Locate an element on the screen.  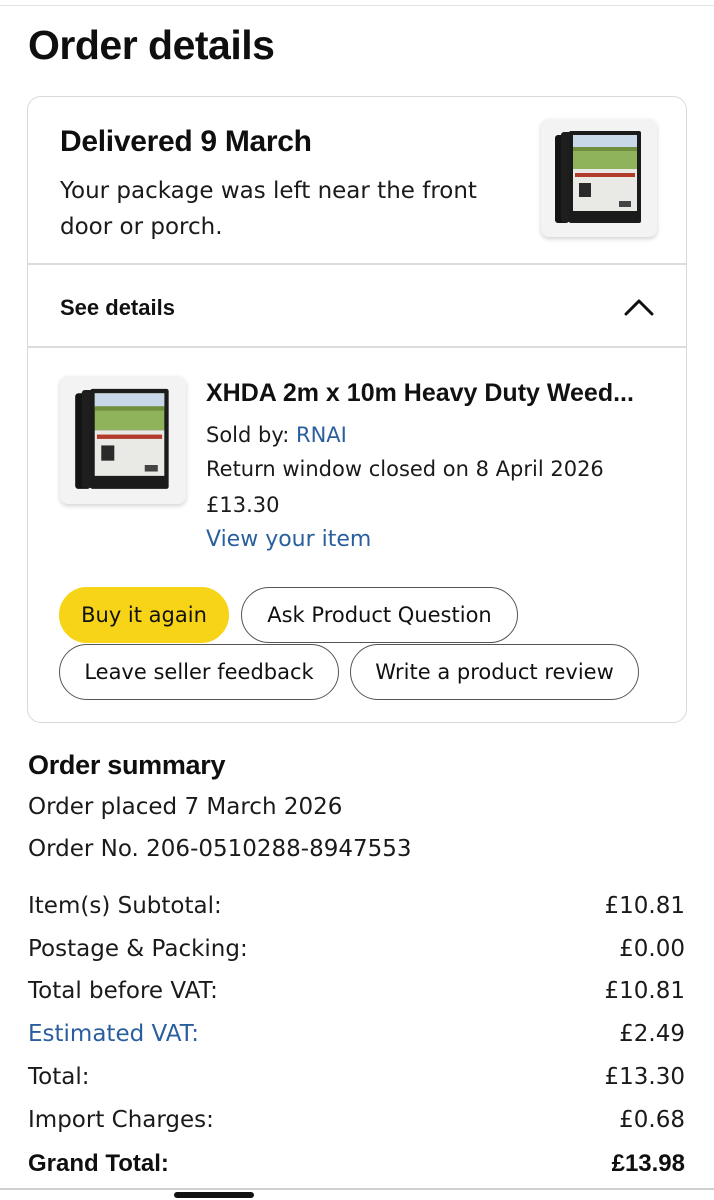
row-label: Total before VAT: is located at coordinates (123, 991).